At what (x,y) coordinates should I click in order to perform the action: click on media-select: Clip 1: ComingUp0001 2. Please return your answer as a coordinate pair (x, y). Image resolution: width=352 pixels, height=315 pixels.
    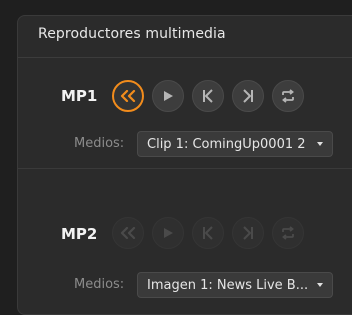
    Looking at the image, I should click on (235, 144).